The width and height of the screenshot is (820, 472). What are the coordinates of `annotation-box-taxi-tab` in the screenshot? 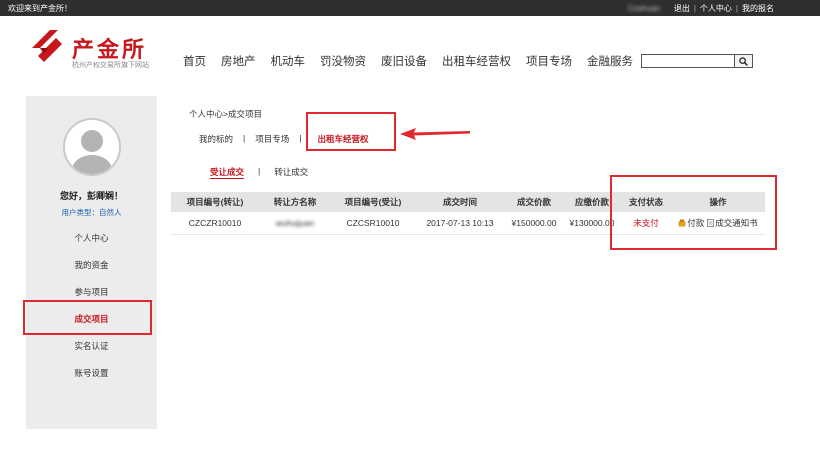 It's located at (351, 131).